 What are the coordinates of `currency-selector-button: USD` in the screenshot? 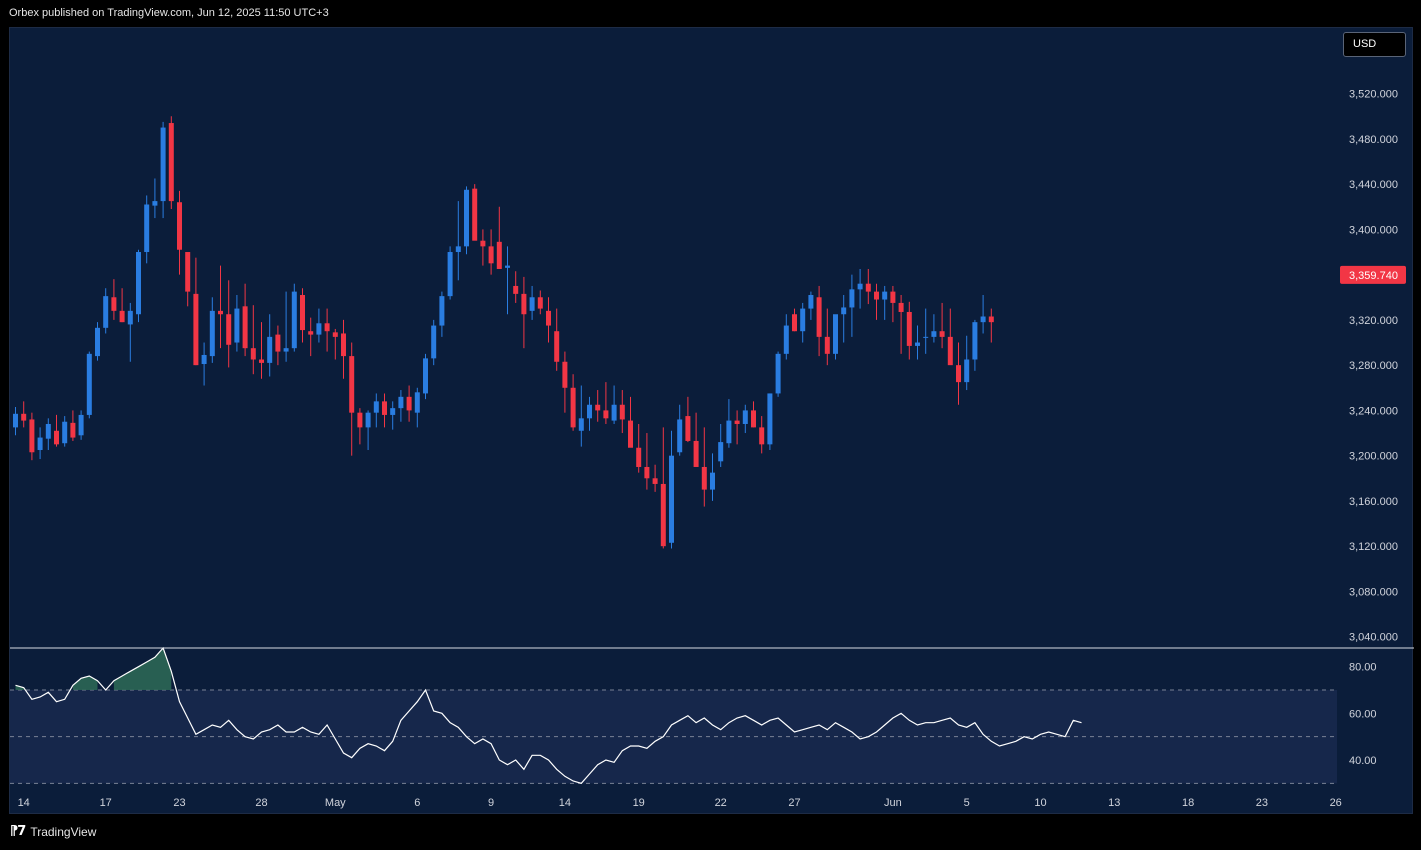 It's located at (1374, 44).